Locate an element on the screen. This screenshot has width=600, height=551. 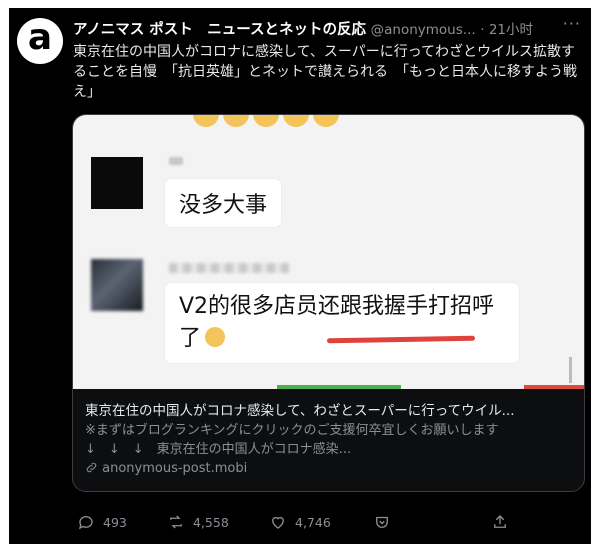
tweet-actions: 493 4,558 4,746 is located at coordinates (297, 525).